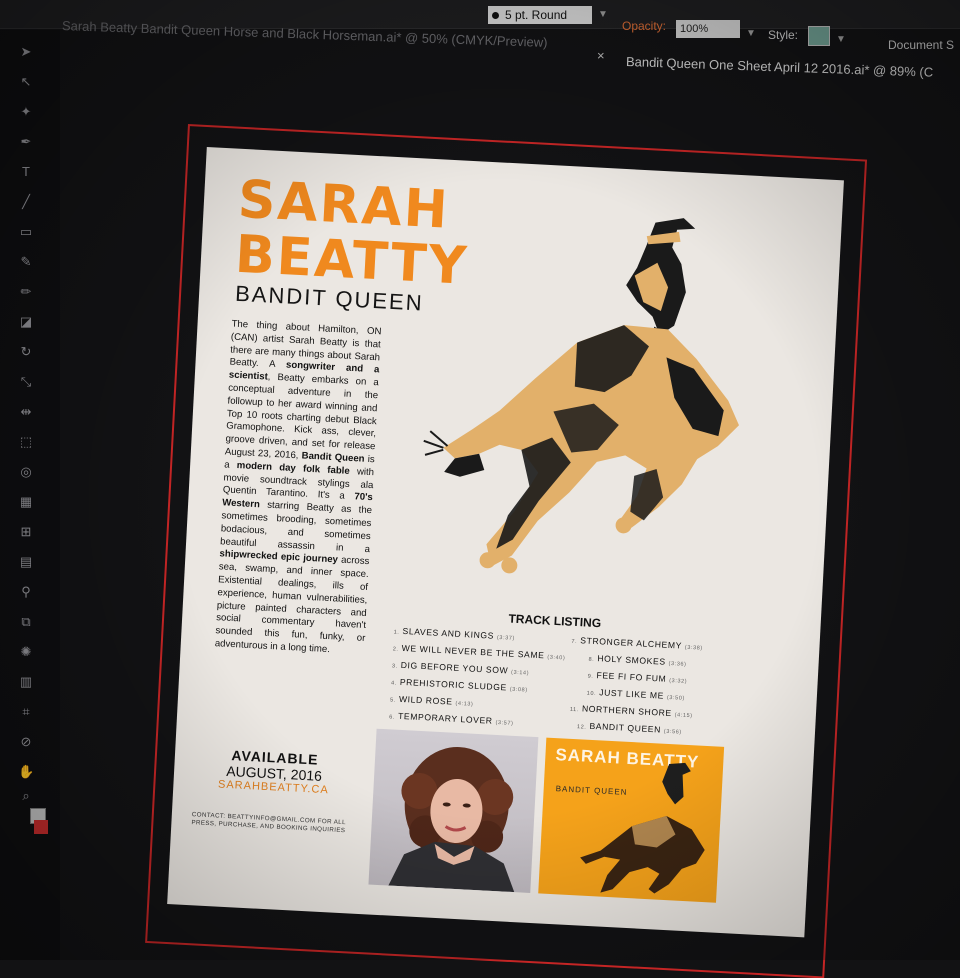 This screenshot has height=978, width=960. Describe the element at coordinates (26, 262) in the screenshot. I see `paintbrush-tool-icon: ✎` at that location.